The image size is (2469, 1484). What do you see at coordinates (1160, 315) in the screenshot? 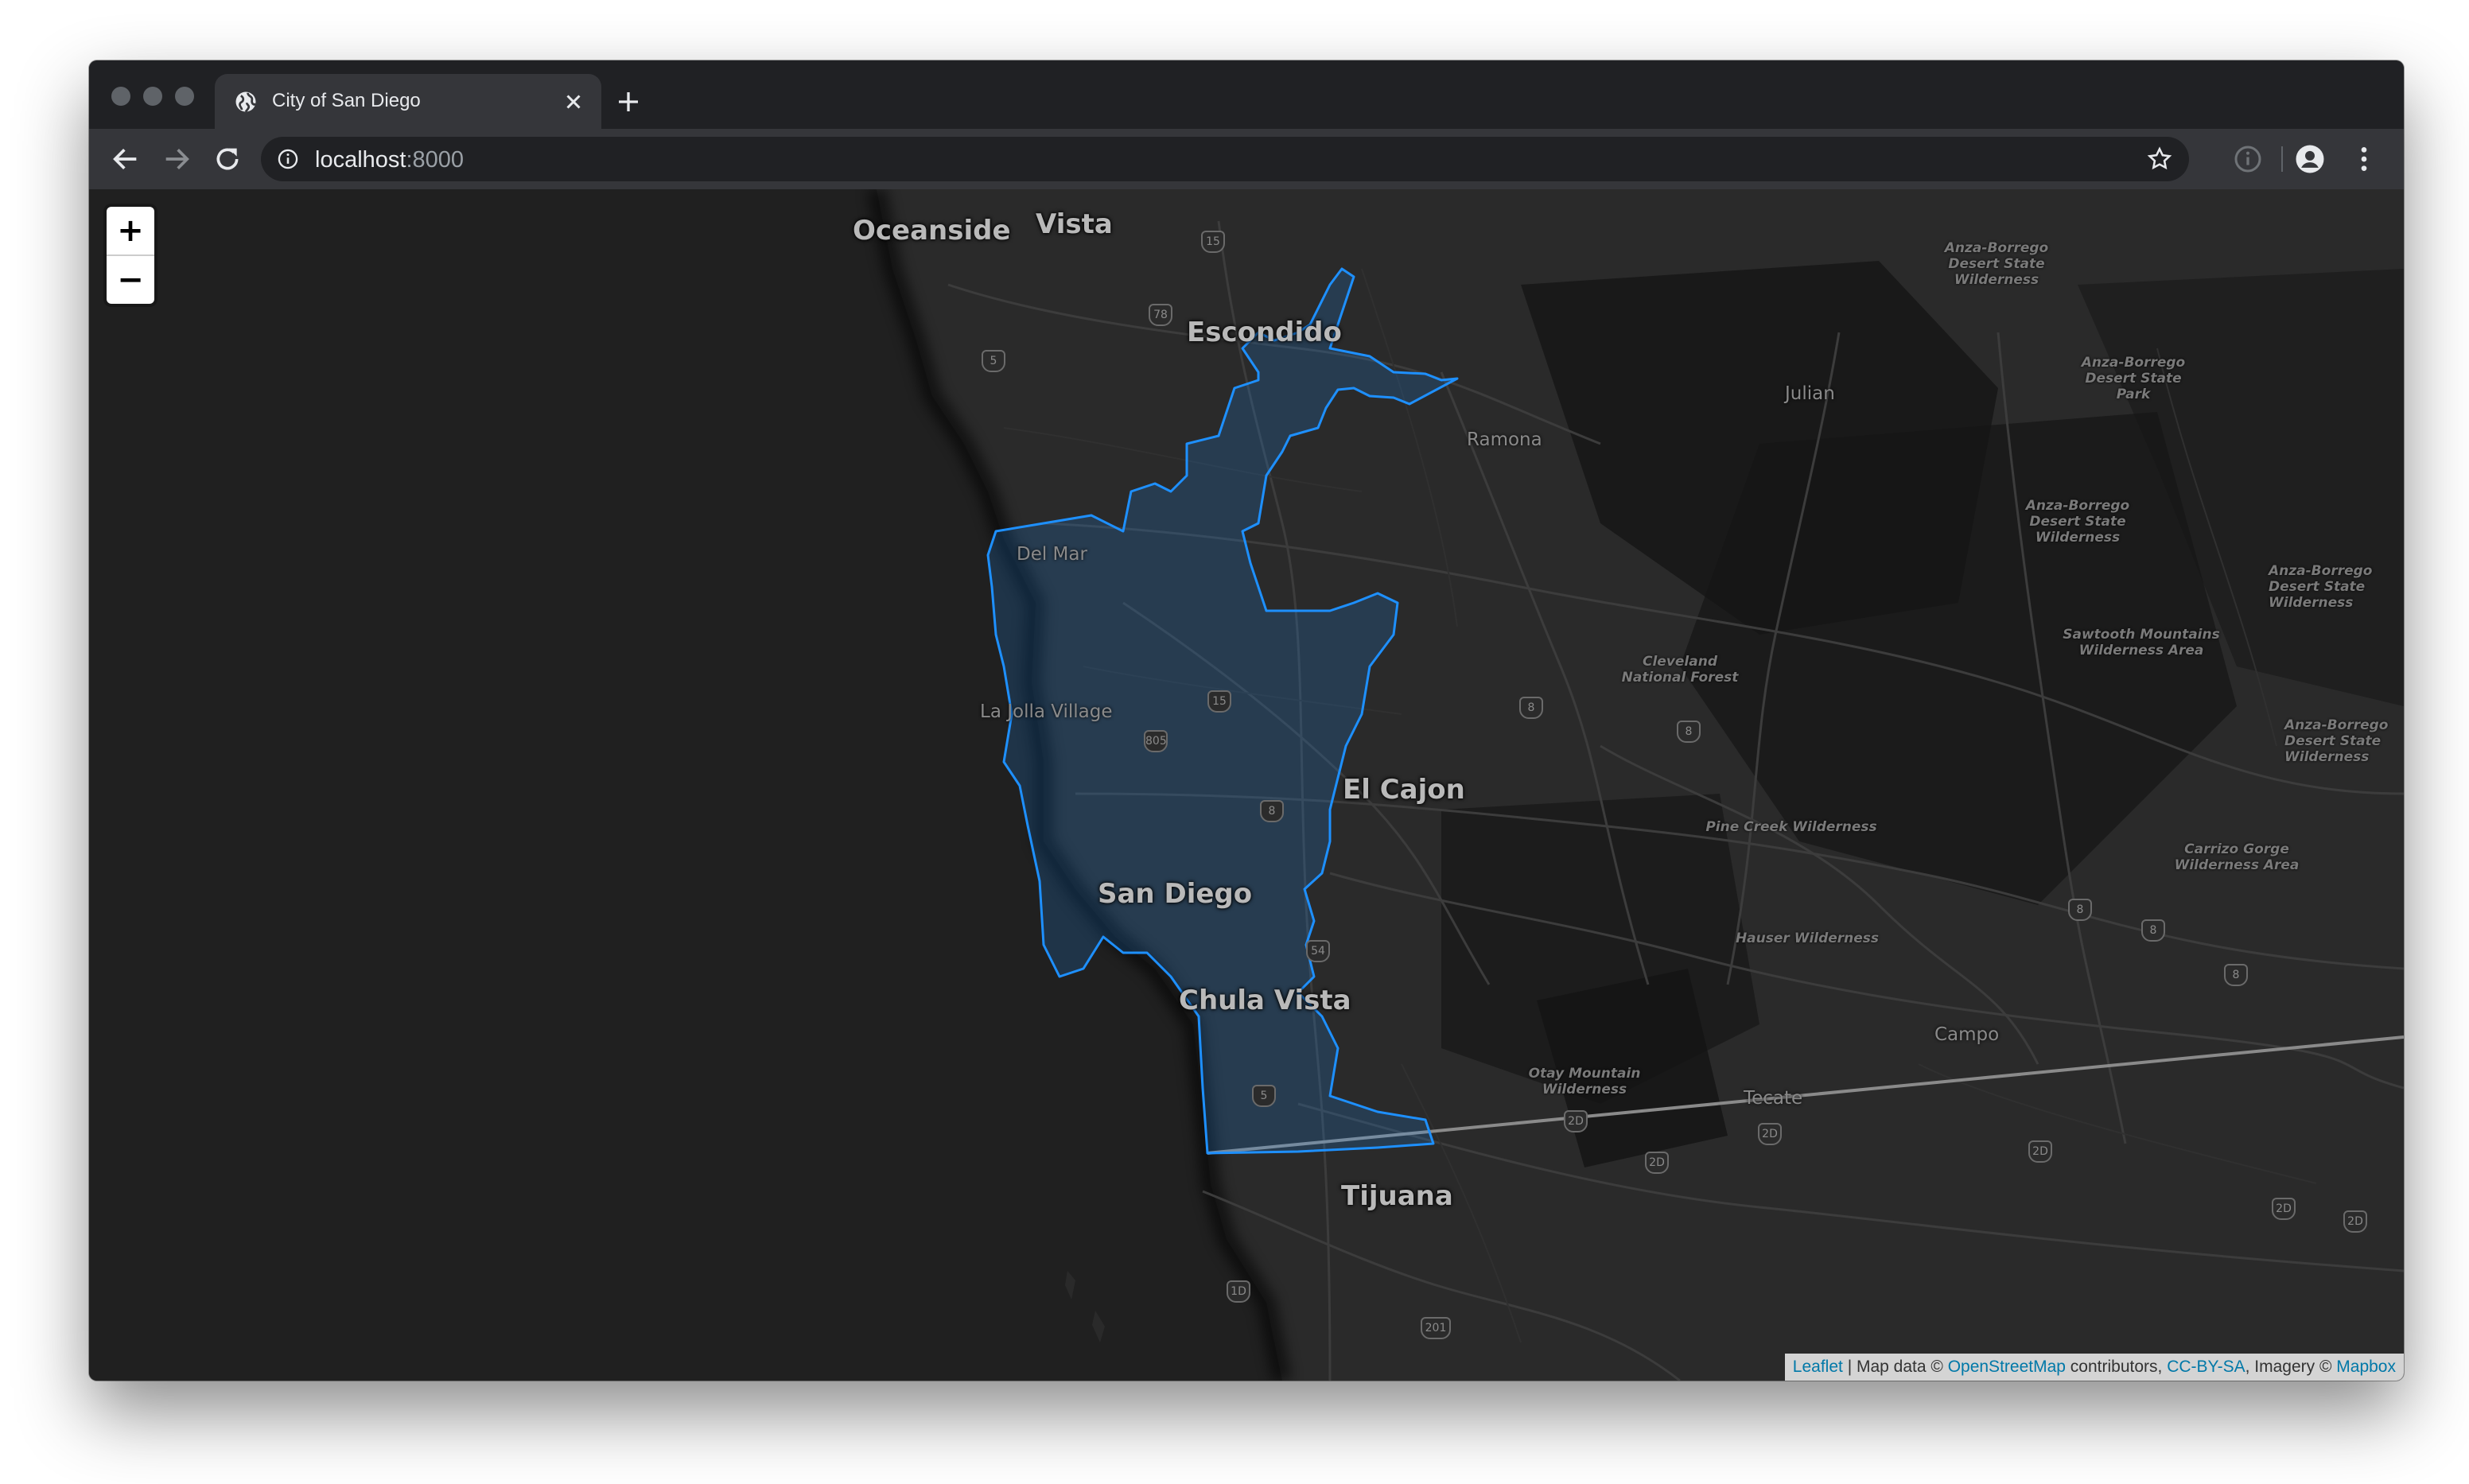
I see `highway-shield: 78` at bounding box center [1160, 315].